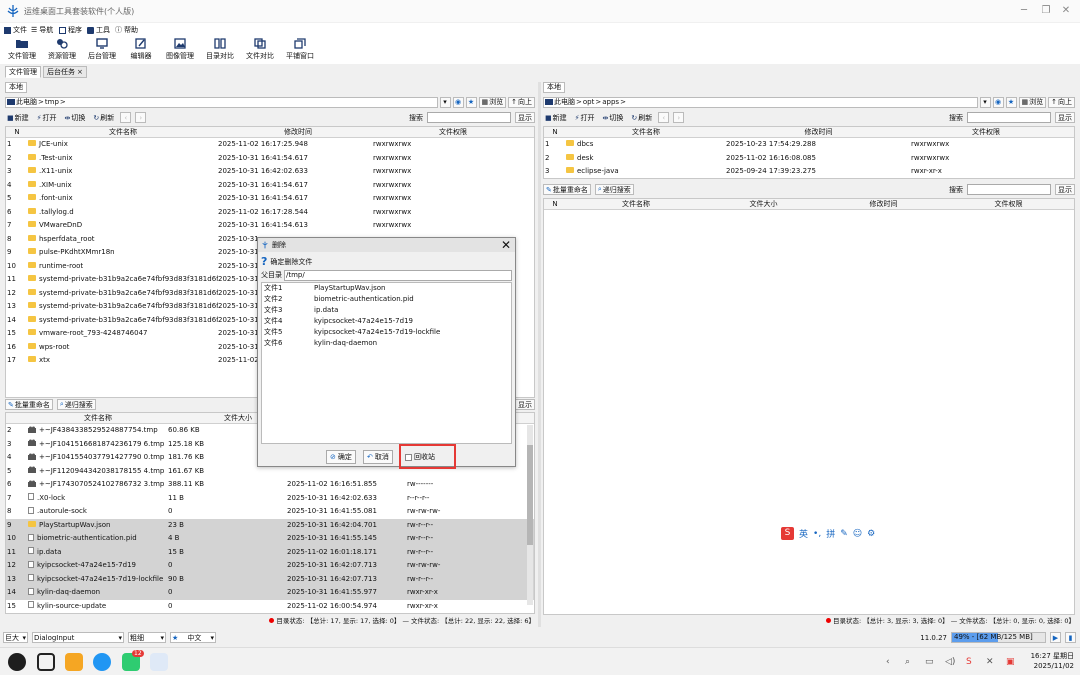 Image resolution: width=1080 pixels, height=675 pixels. Describe the element at coordinates (141, 49) in the screenshot. I see `editor-button: 编辑器` at that location.